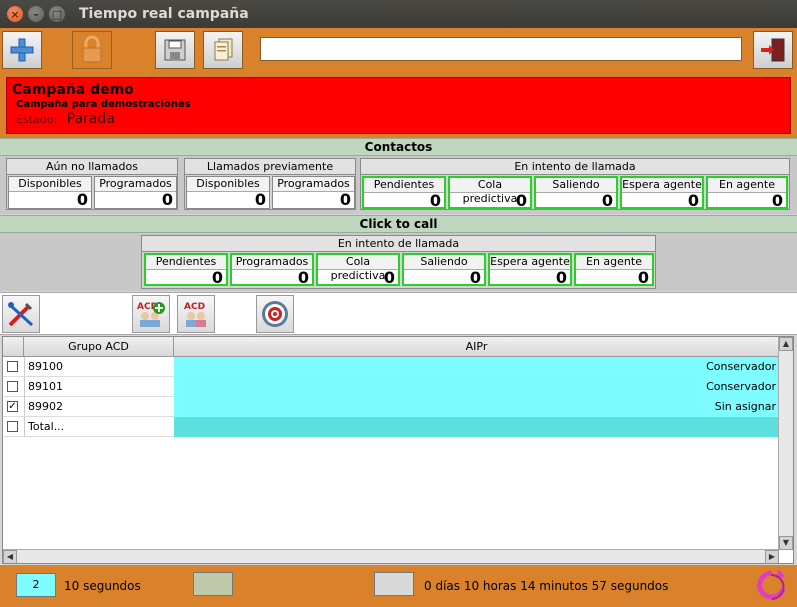 This screenshot has height=607, width=797. What do you see at coordinates (394, 584) in the screenshot?
I see `status-indicator-grey` at bounding box center [394, 584].